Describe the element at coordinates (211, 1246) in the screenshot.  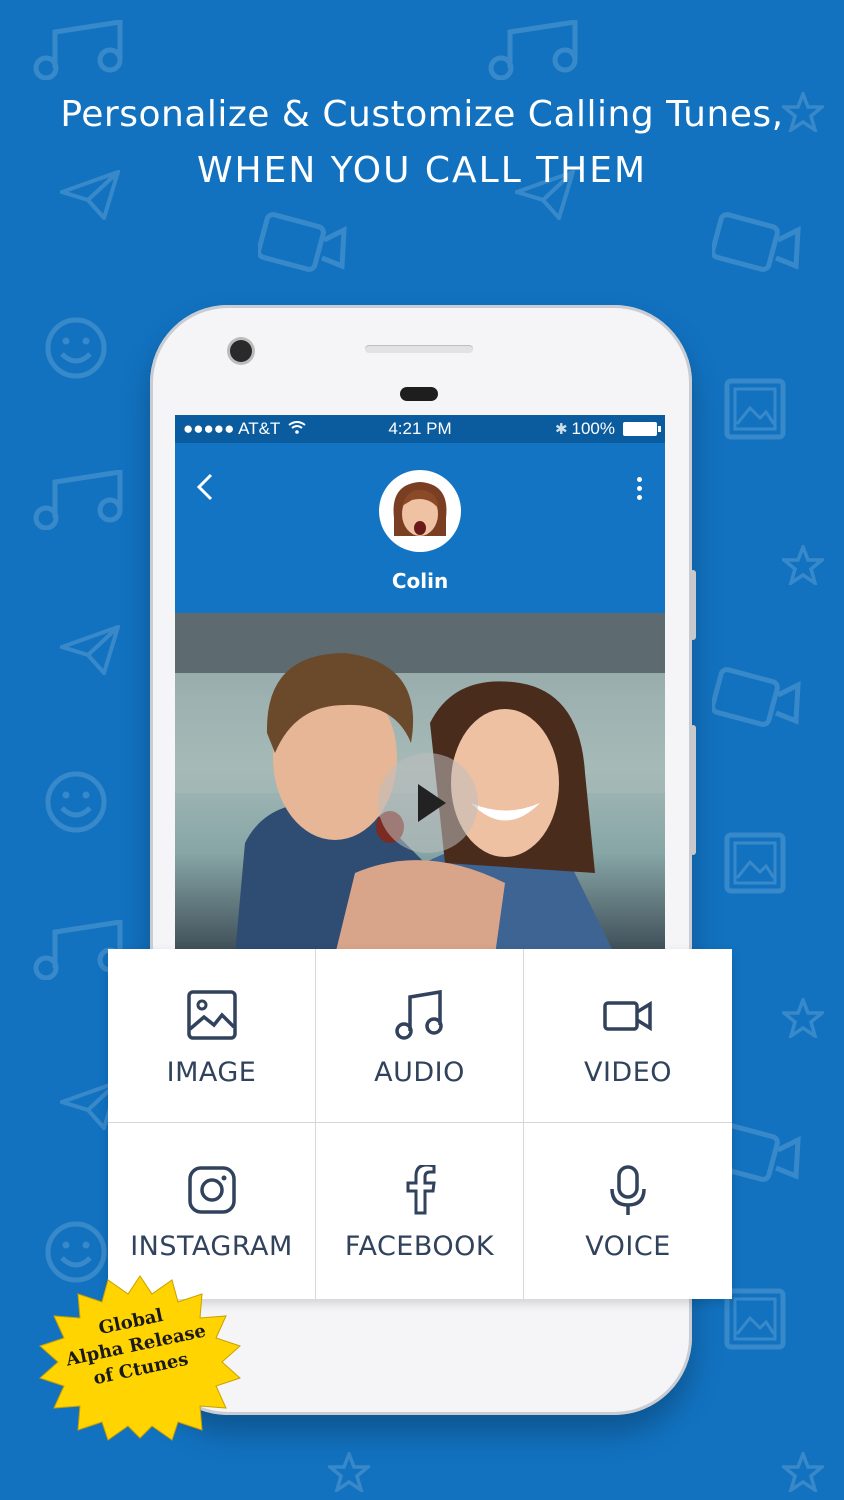
I see `option-instagram-label: INSTAGRAM` at that location.